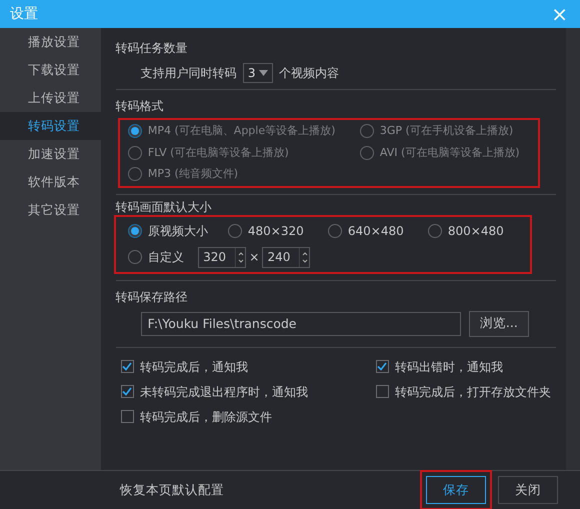 The image size is (580, 509). I want to click on number-spinner: 320, so click(222, 257).